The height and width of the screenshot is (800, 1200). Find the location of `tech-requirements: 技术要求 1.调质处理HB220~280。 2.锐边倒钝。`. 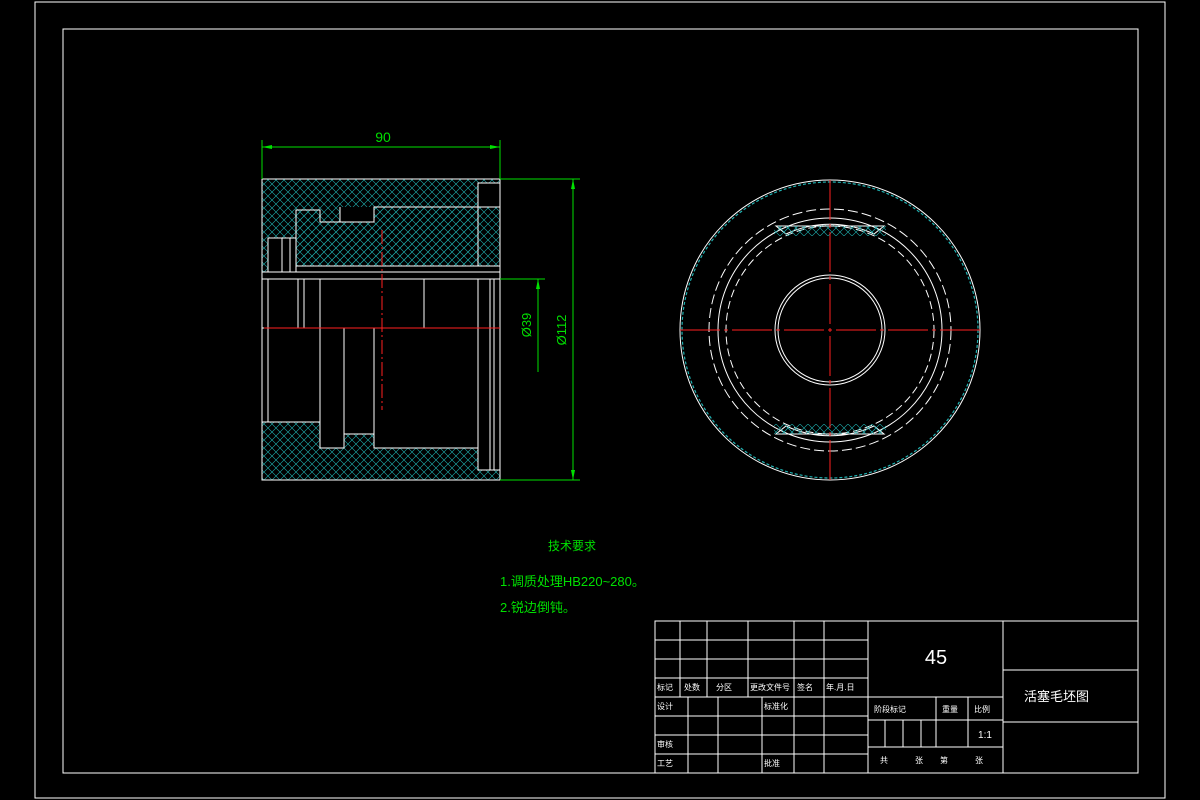

tech-requirements: 技术要求 1.调质处理HB220~280。 2.锐边倒钝。 is located at coordinates (572, 577).